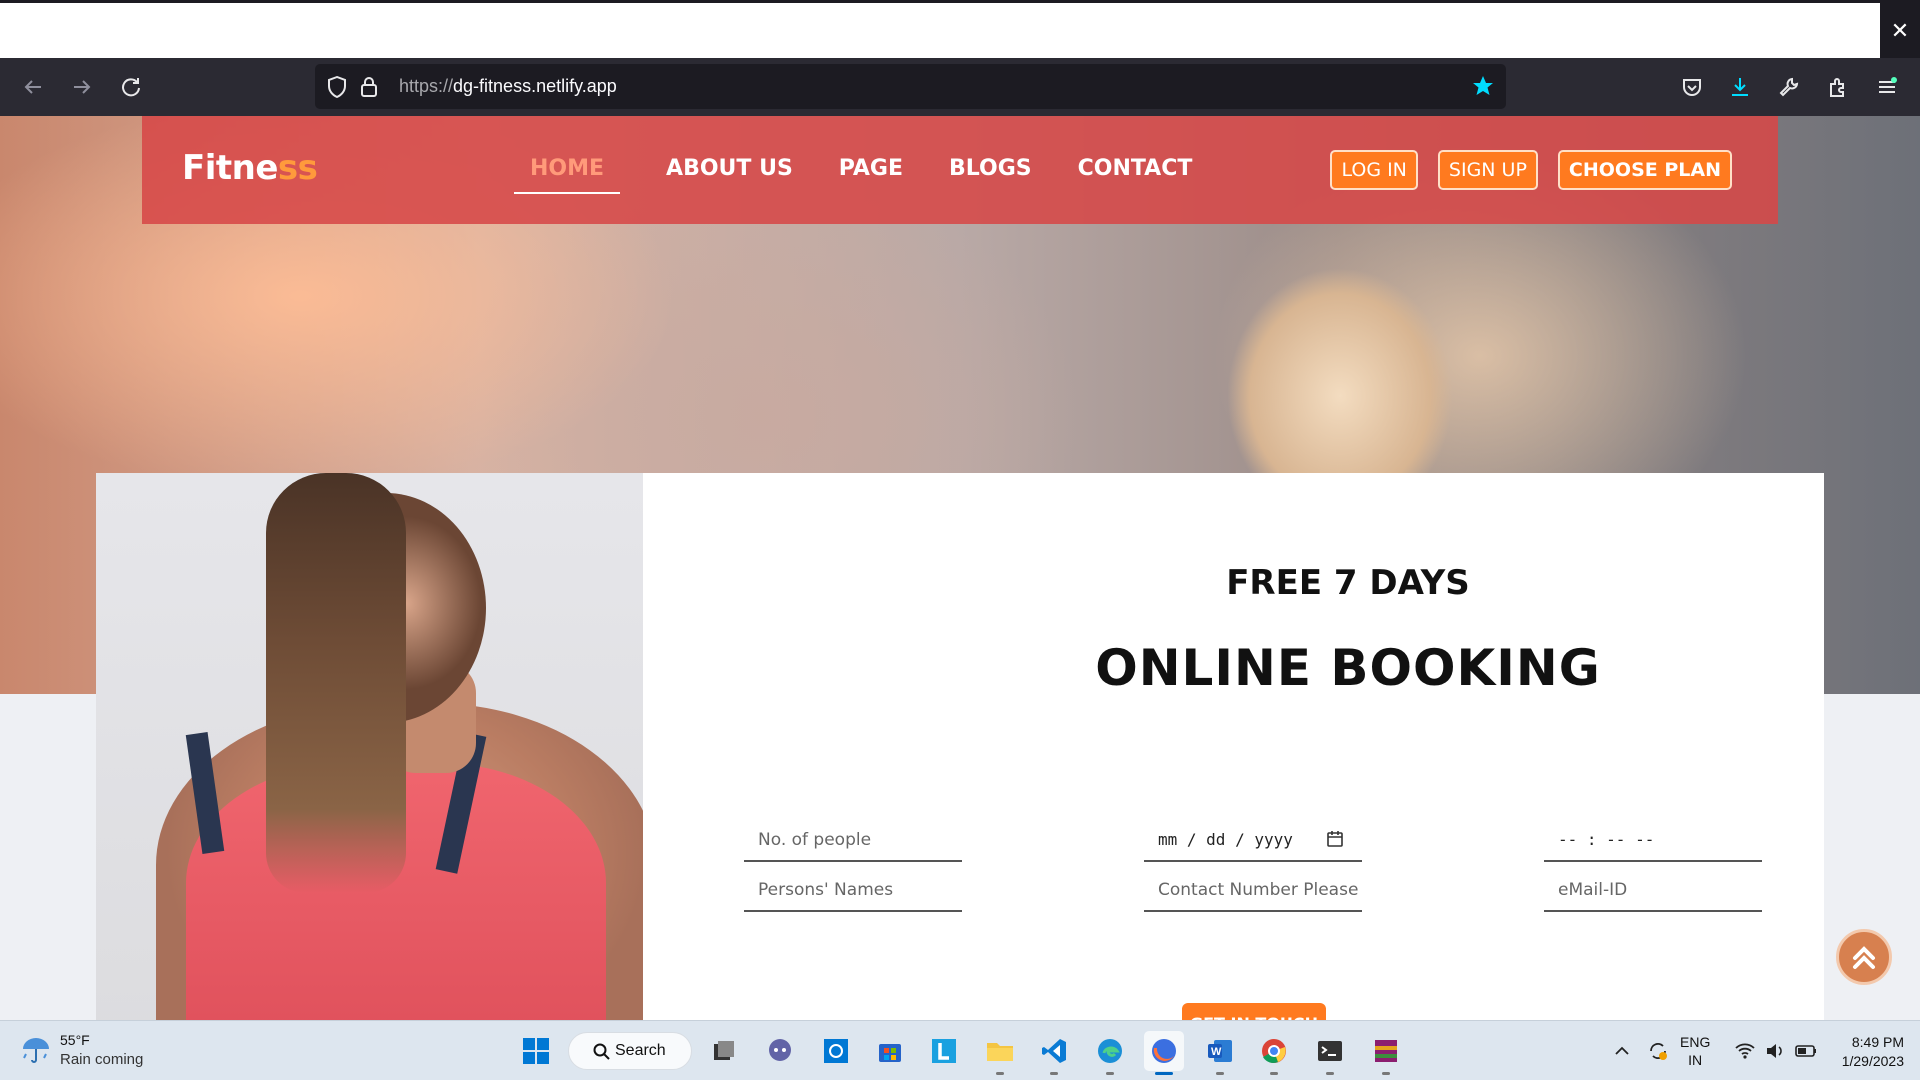  I want to click on language-code: ENG, so click(1695, 1042).